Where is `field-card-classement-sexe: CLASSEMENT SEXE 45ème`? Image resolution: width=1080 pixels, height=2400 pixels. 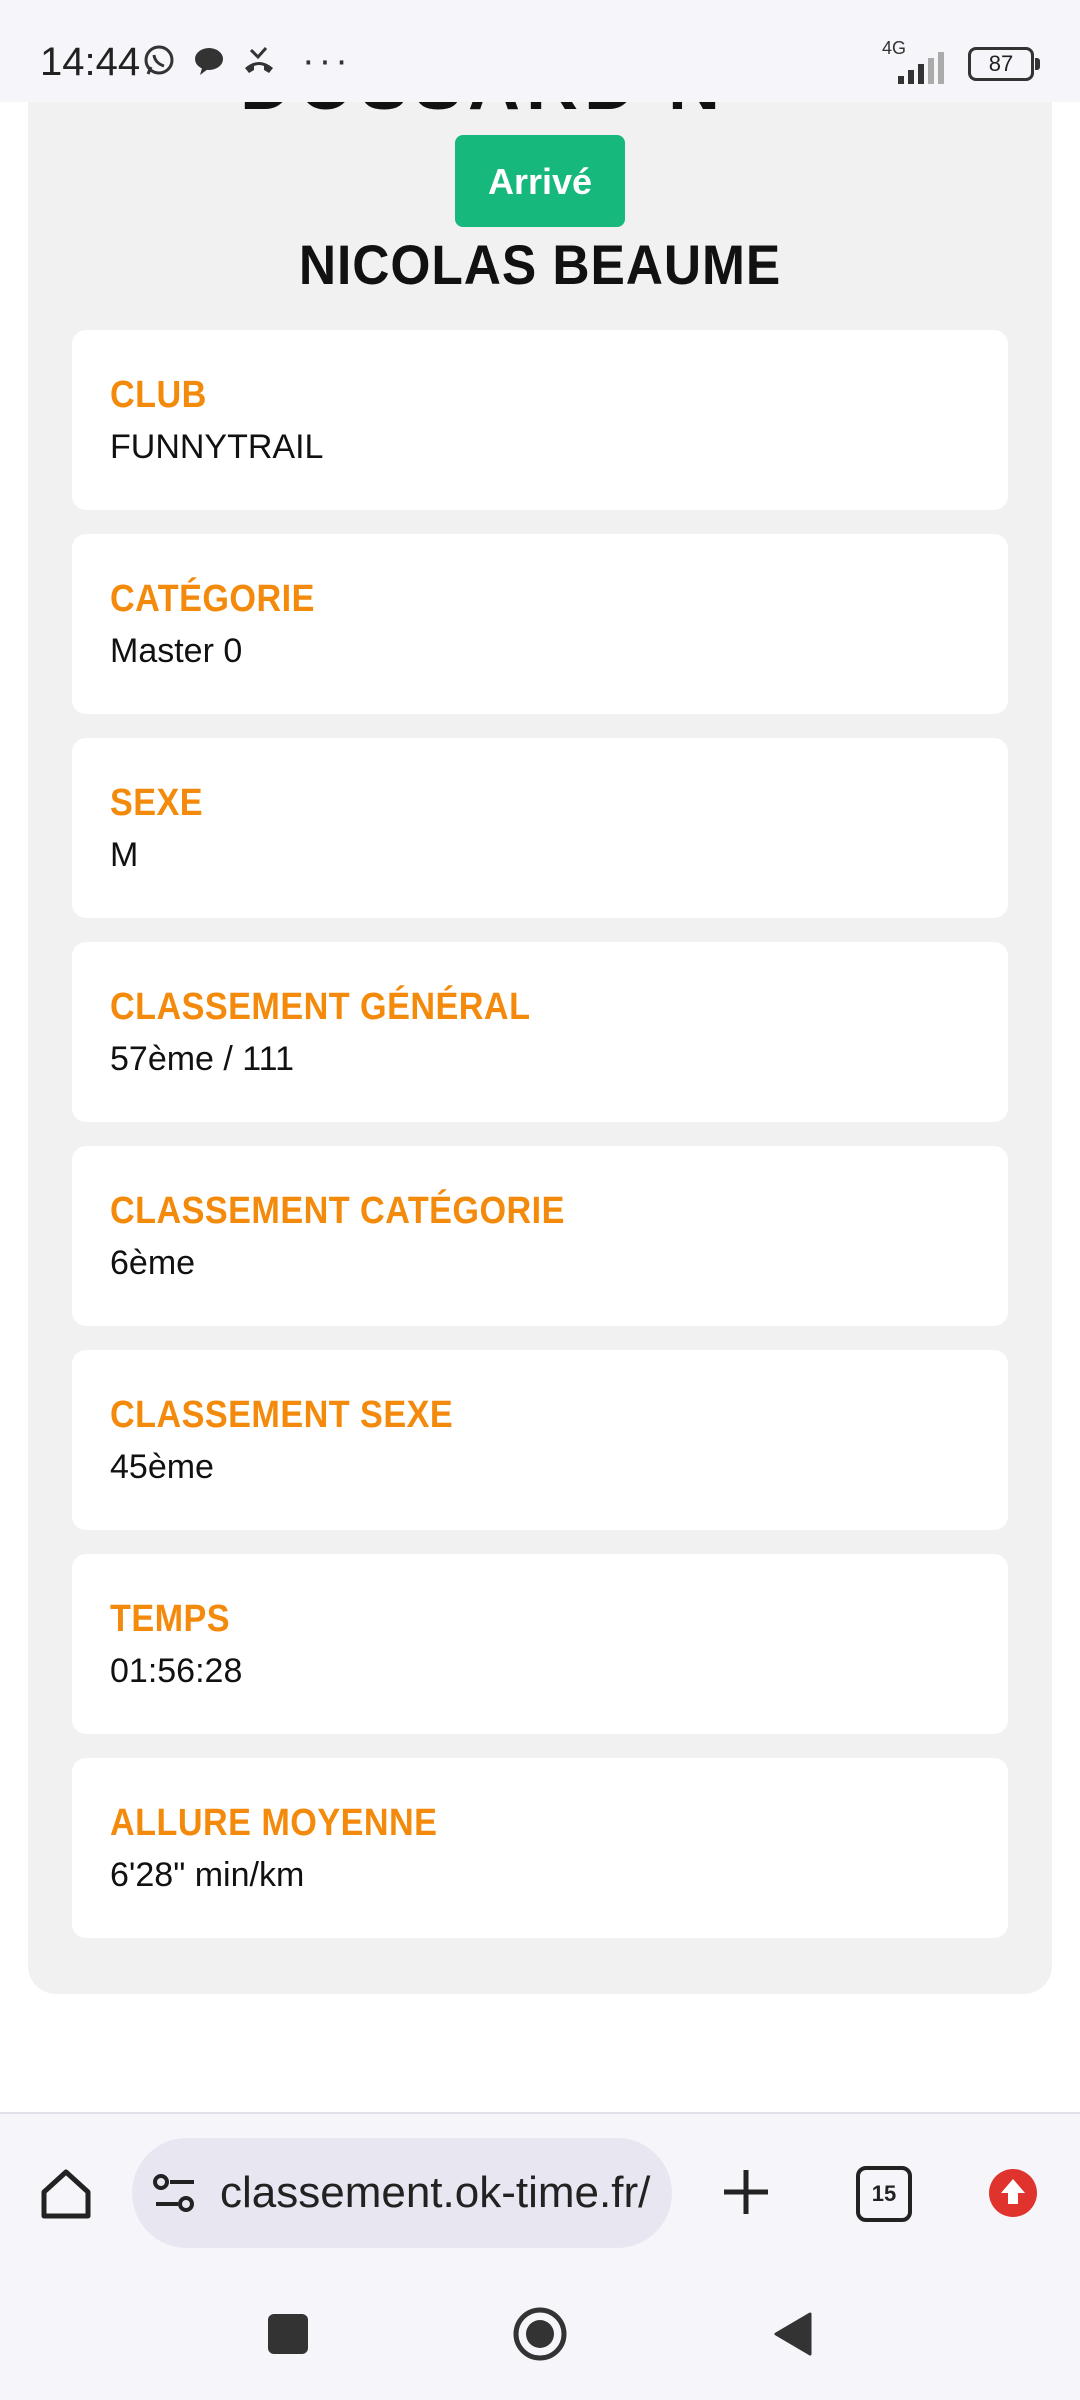 field-card-classement-sexe: CLASSEMENT SEXE 45ème is located at coordinates (540, 1440).